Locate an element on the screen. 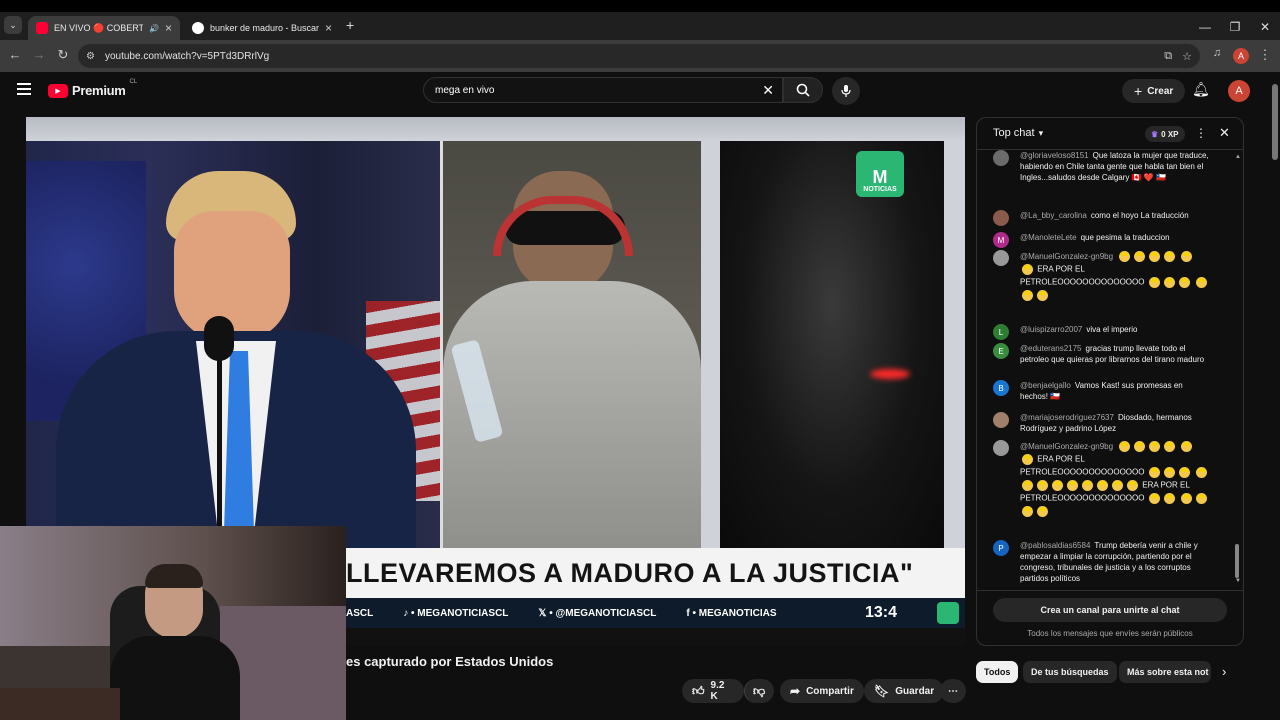 This screenshot has width=1280, height=720. browser-menu-icon: ⋮ is located at coordinates (1265, 55).